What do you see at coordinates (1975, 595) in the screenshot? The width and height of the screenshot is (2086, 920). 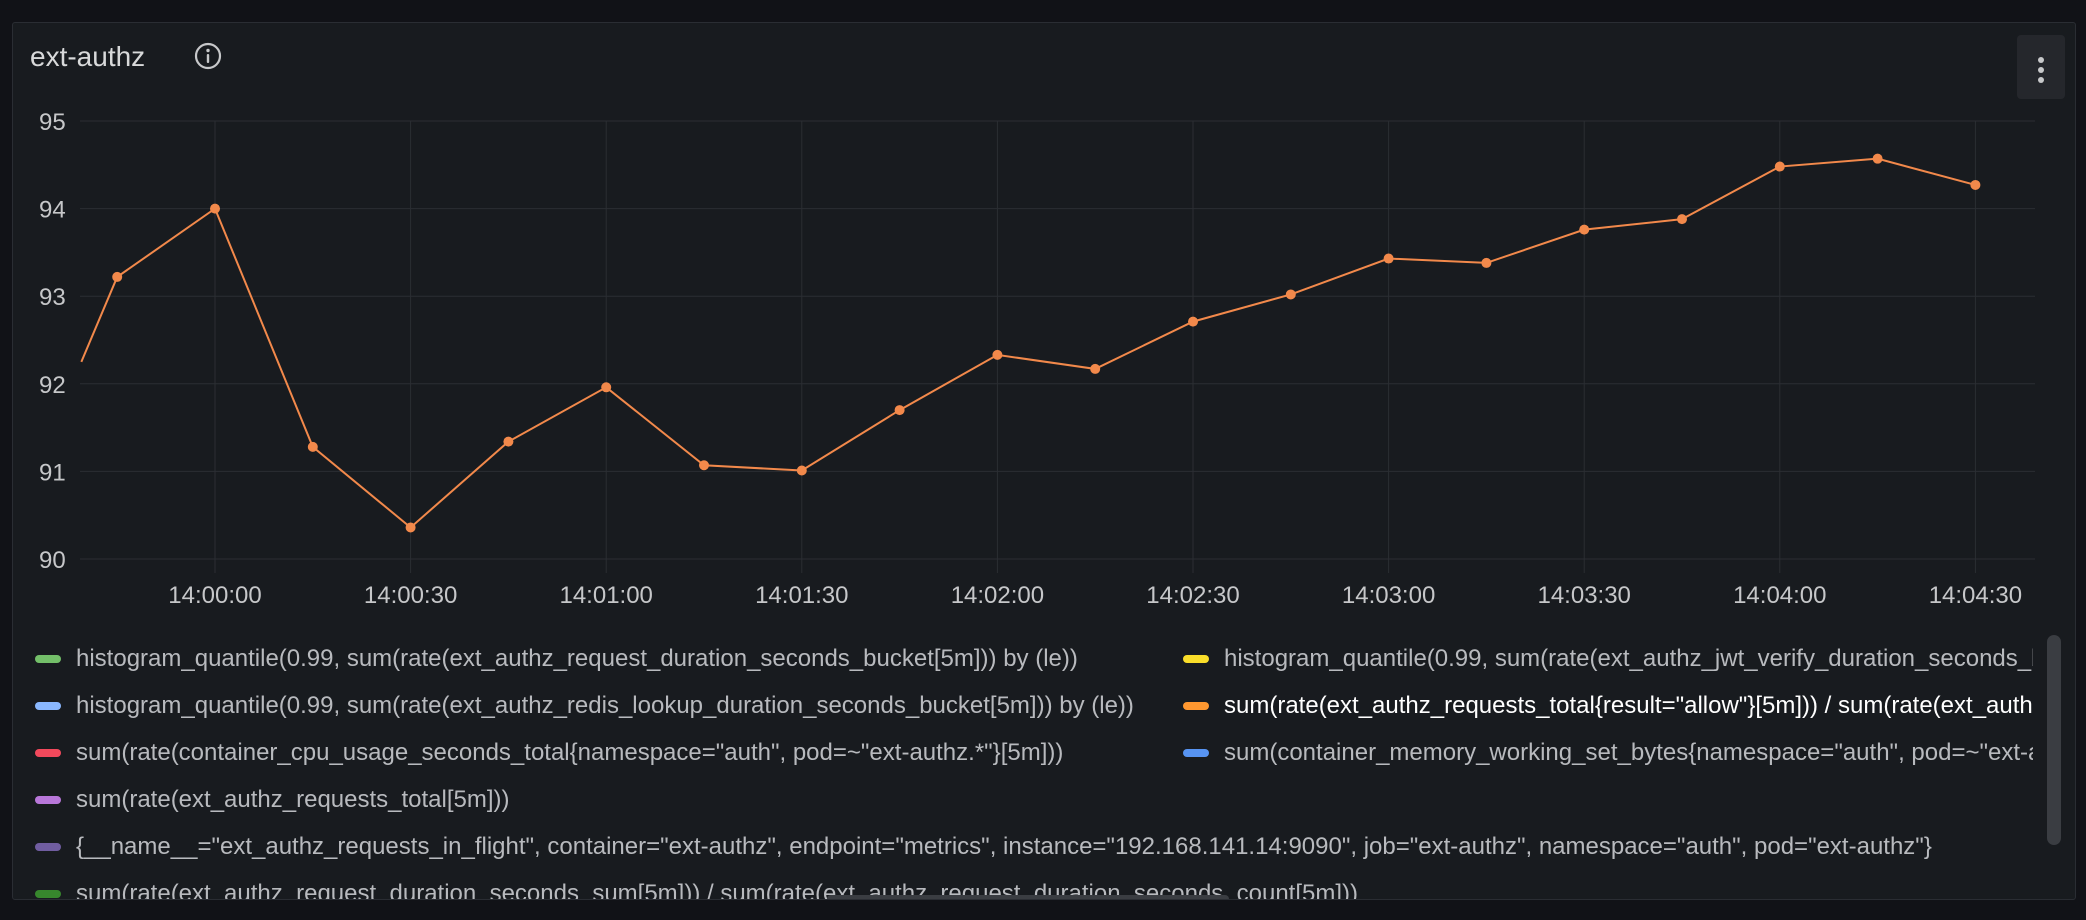 I see `x-tick-label: 14:04:30` at bounding box center [1975, 595].